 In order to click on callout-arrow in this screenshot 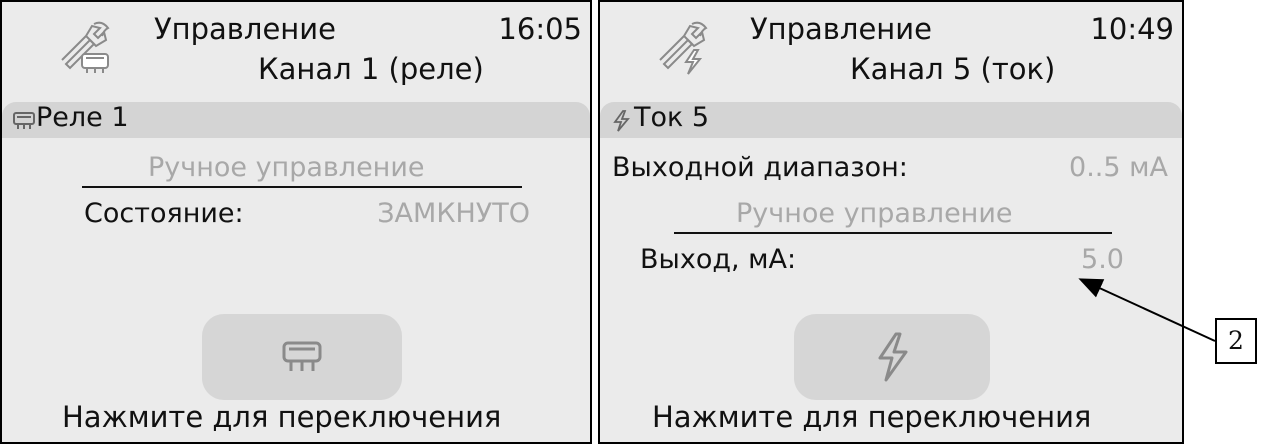, I will do `click(1147, 310)`.